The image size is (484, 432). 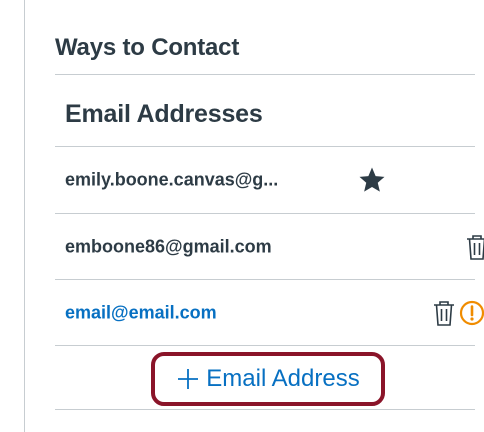 What do you see at coordinates (269, 313) in the screenshot?
I see `list-item: email@email.com` at bounding box center [269, 313].